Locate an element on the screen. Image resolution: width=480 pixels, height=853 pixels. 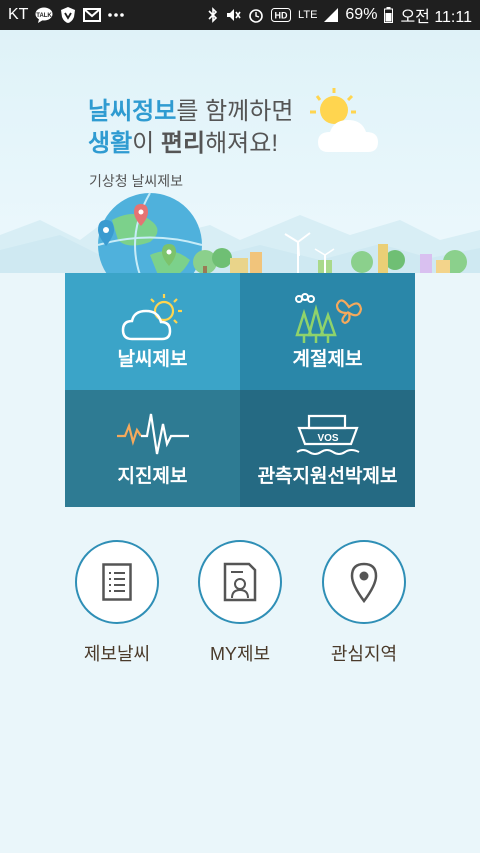
headline-line2: 생활이 편리해져요! is located at coordinates (190, 144).